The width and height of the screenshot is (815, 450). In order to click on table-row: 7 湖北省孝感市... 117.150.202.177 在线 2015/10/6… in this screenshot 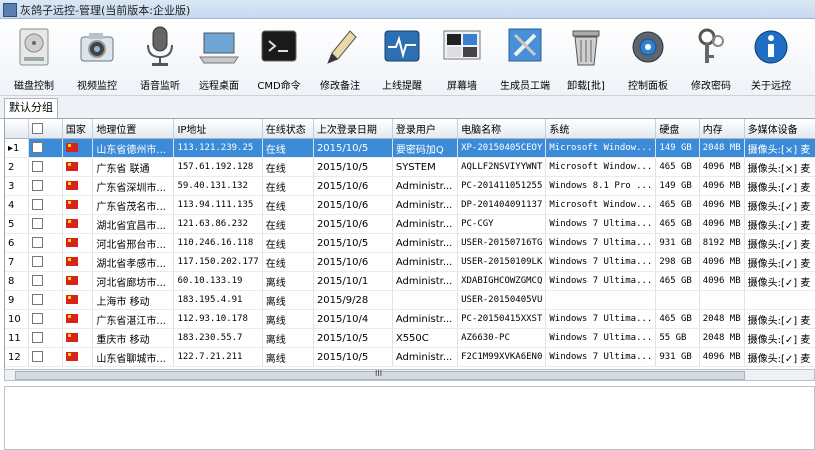, I will do `click(410, 262)`.